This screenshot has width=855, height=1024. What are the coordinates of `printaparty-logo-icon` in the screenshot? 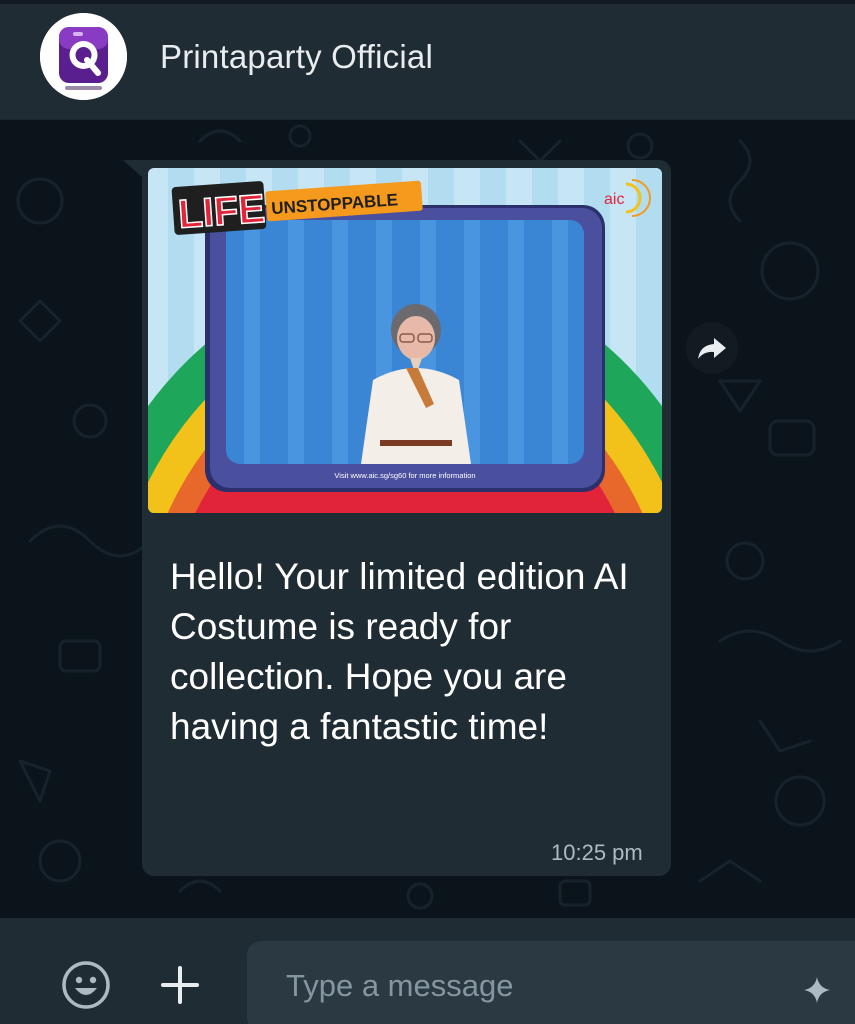 It's located at (83, 56).